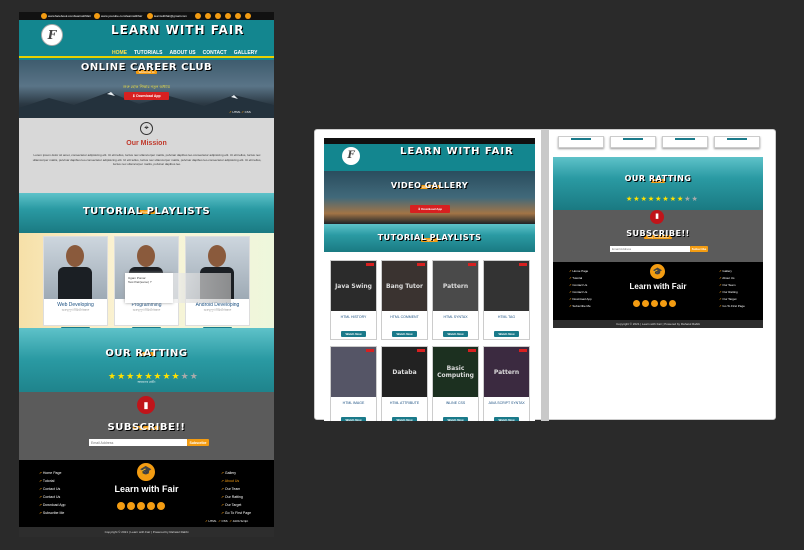 The width and height of the screenshot is (804, 550). I want to click on footer-link: ⇗ Contact Us, so click(52, 497).